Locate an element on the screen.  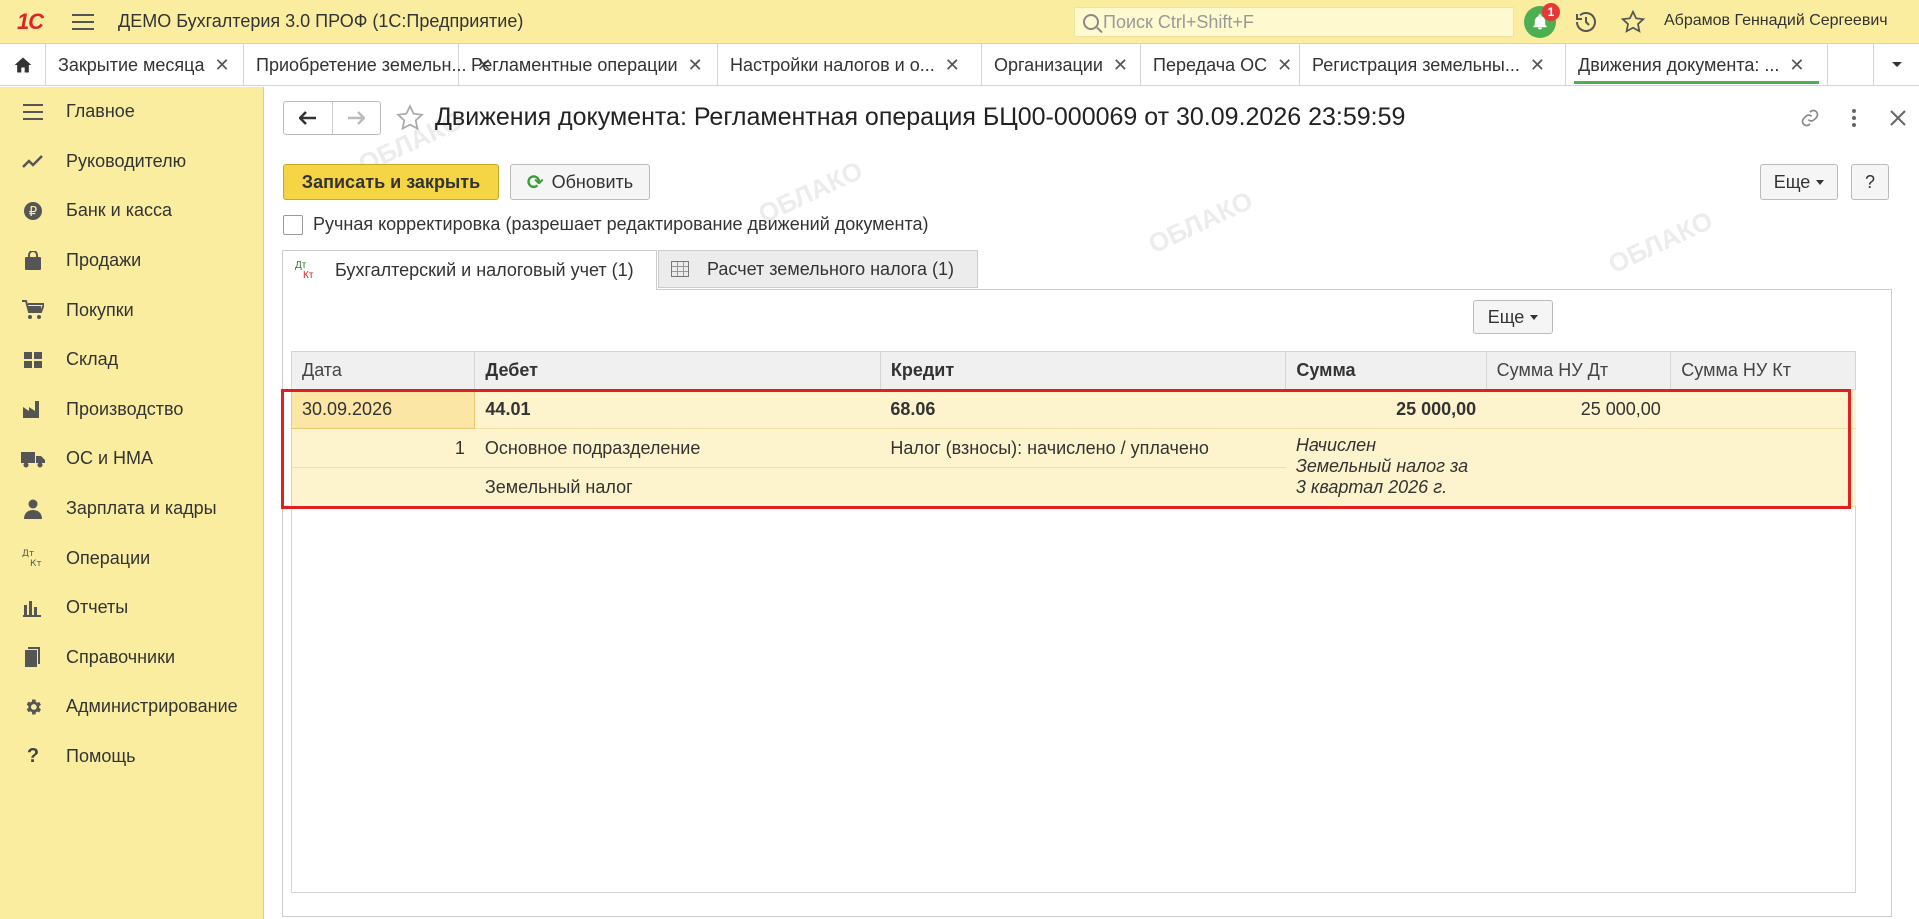
search-input: Поиск Ctrl+Shift+F is located at coordinates (1294, 22).